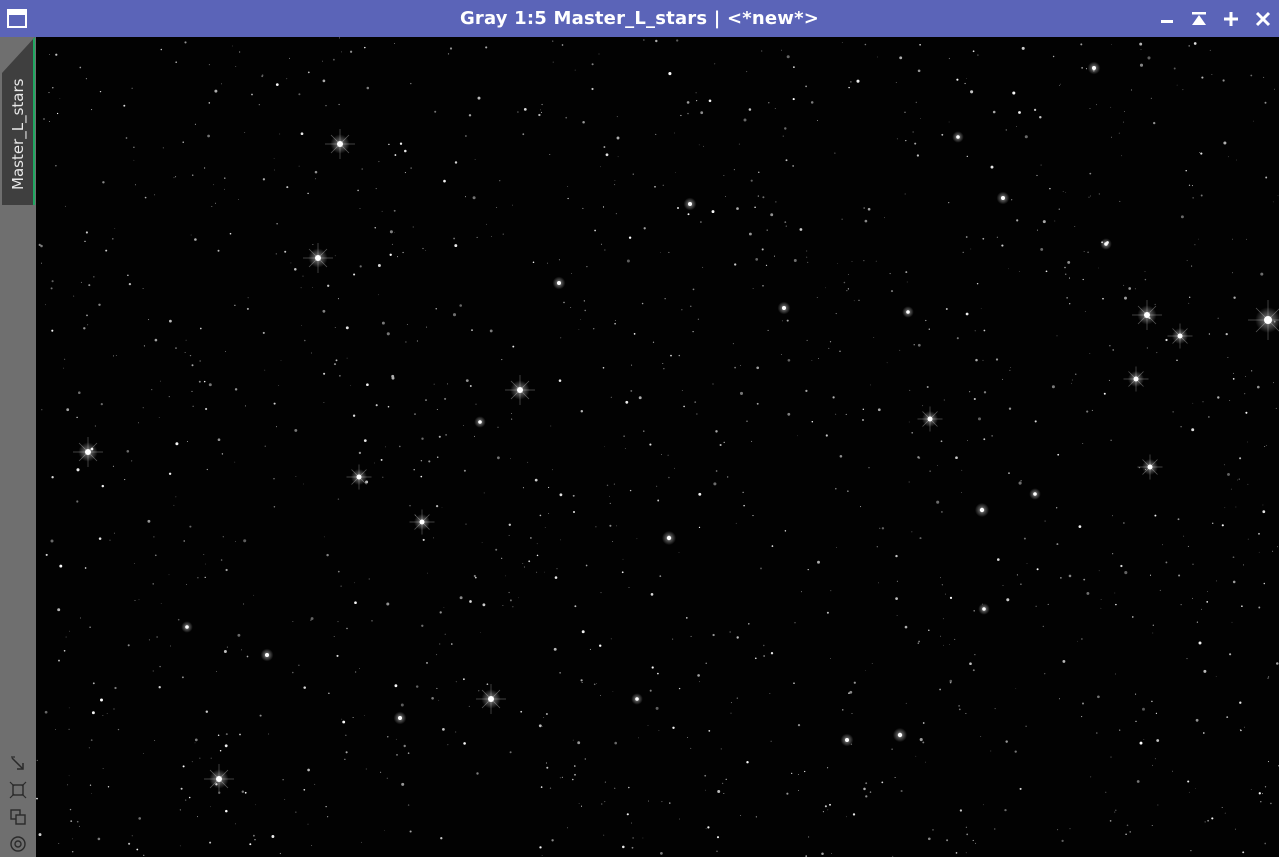 The image size is (1279, 857). What do you see at coordinates (1199, 19) in the screenshot?
I see `shade-button` at bounding box center [1199, 19].